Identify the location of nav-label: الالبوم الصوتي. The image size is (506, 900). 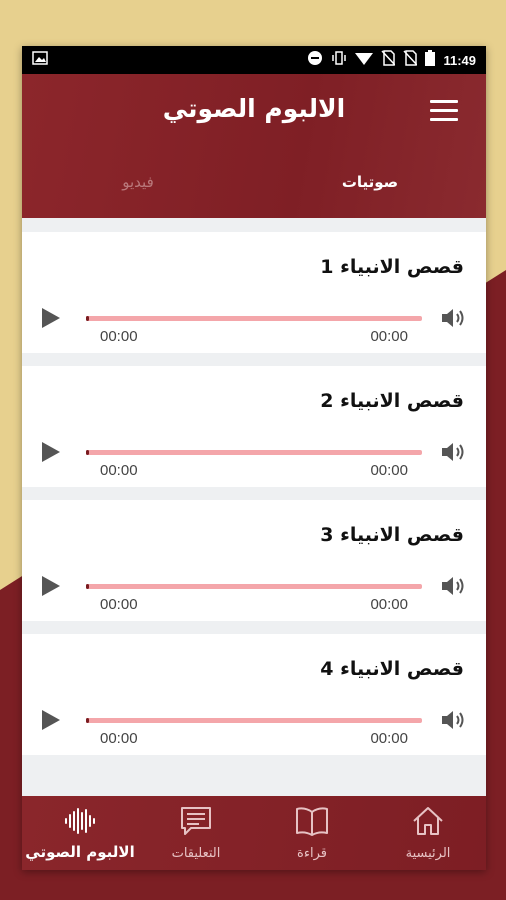
(80, 852).